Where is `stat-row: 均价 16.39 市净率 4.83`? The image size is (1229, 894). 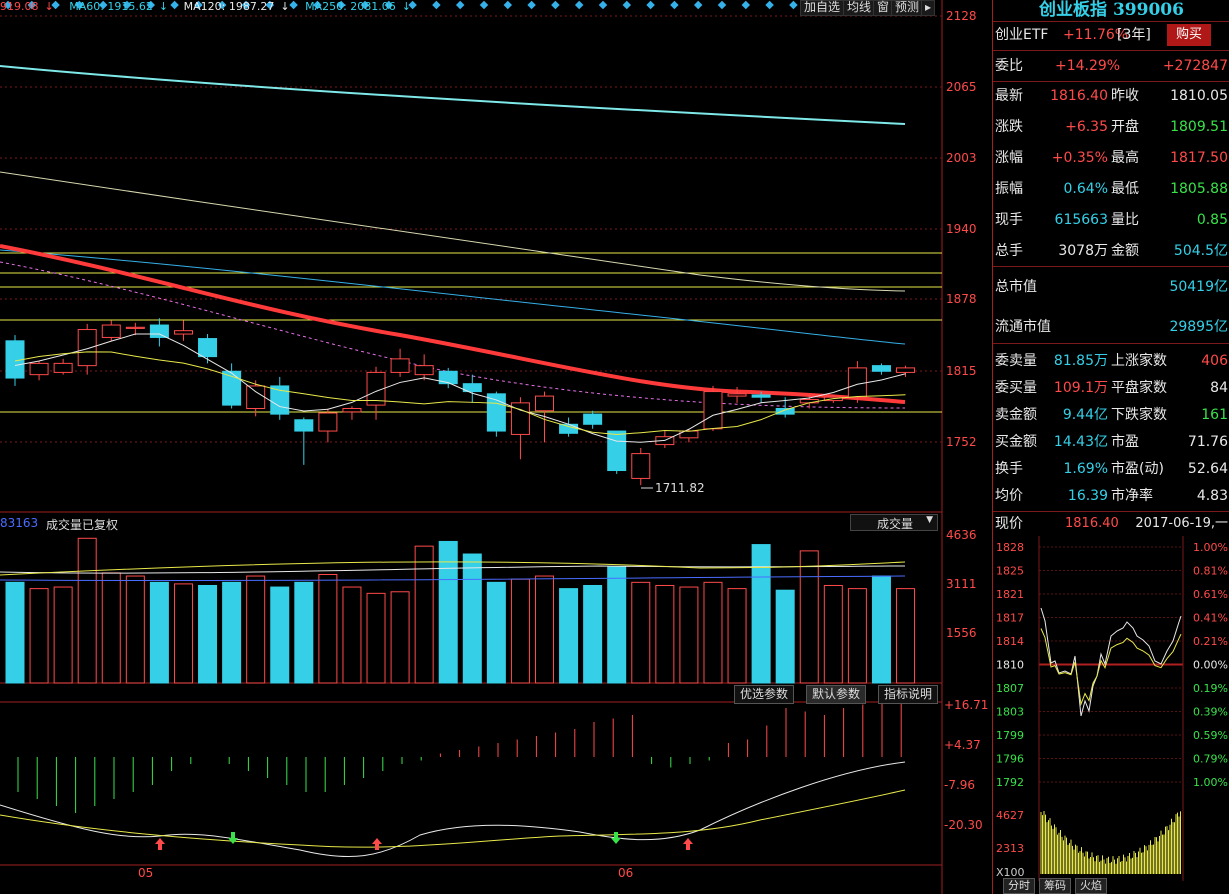 stat-row: 均价 16.39 市净率 4.83 is located at coordinates (1111, 496).